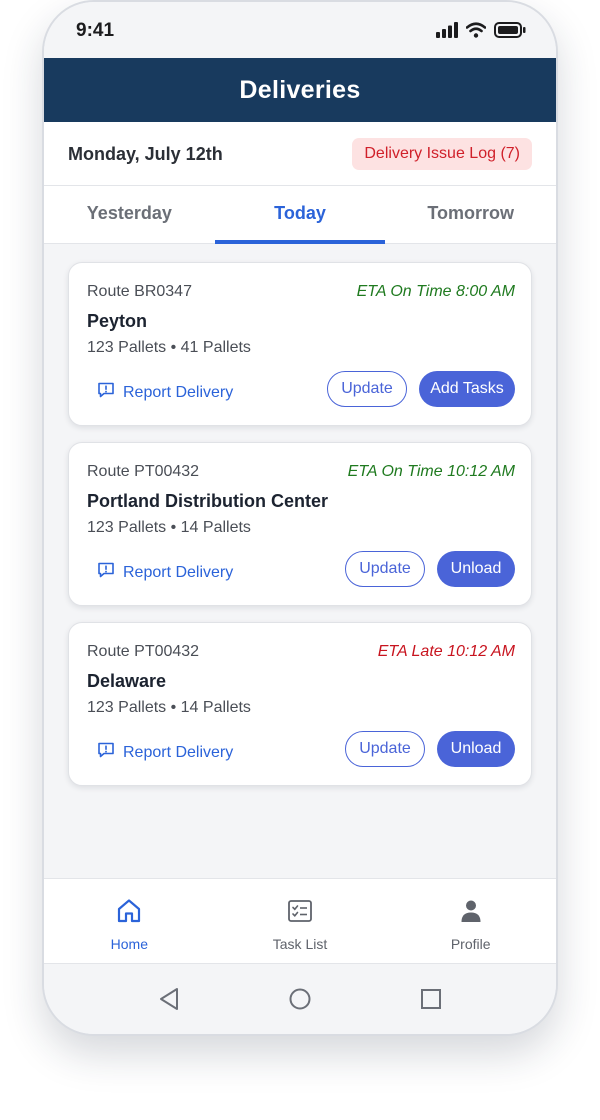  I want to click on status-time: 9:41, so click(95, 30).